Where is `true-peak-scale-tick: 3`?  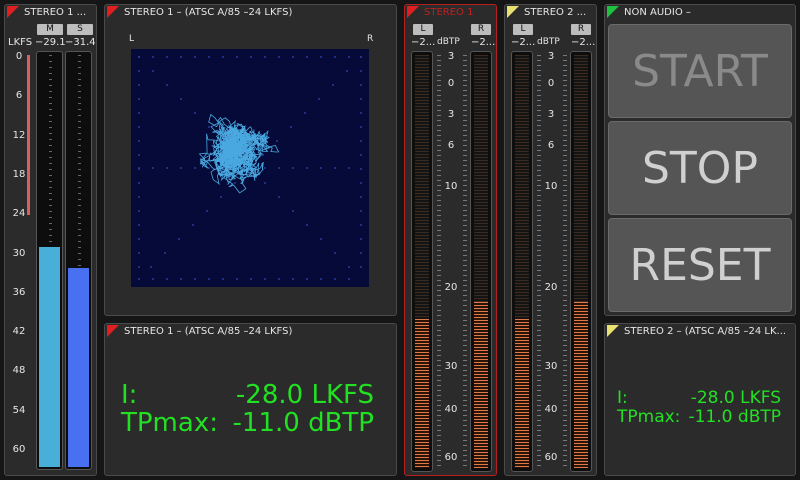 true-peak-scale-tick: 3 is located at coordinates (451, 56).